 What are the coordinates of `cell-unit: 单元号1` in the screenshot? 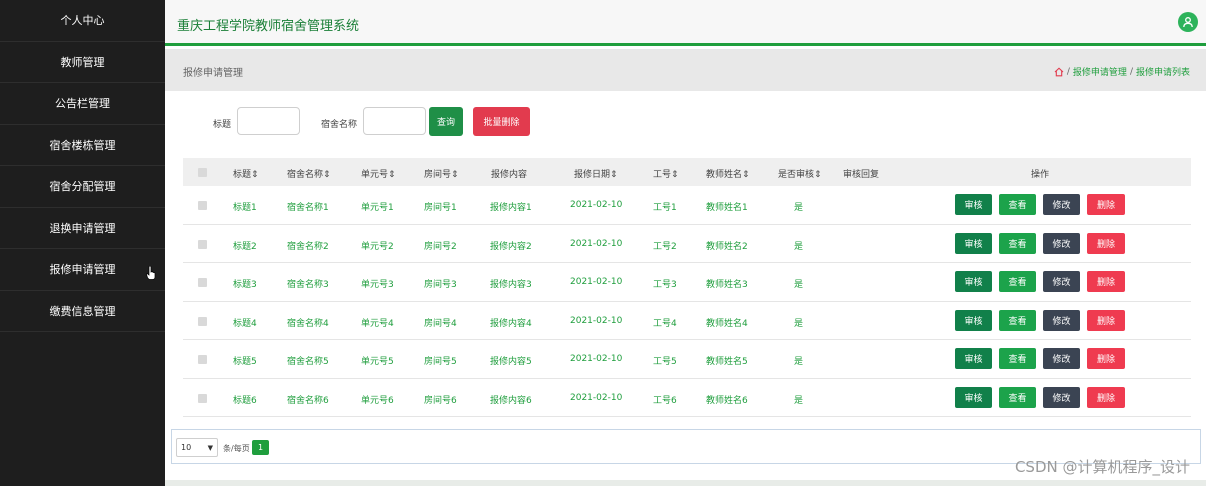 It's located at (377, 208).